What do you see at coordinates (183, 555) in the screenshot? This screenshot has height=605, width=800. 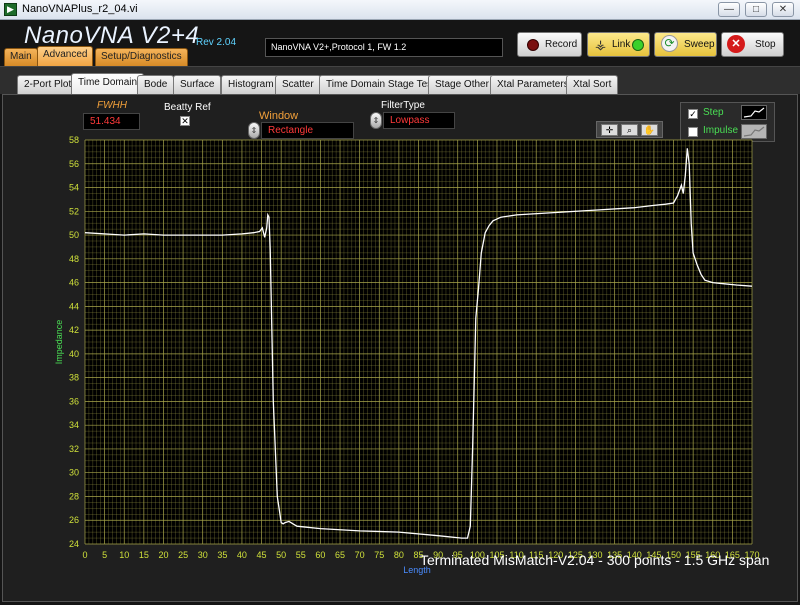 I see `x-tick-label: 25` at bounding box center [183, 555].